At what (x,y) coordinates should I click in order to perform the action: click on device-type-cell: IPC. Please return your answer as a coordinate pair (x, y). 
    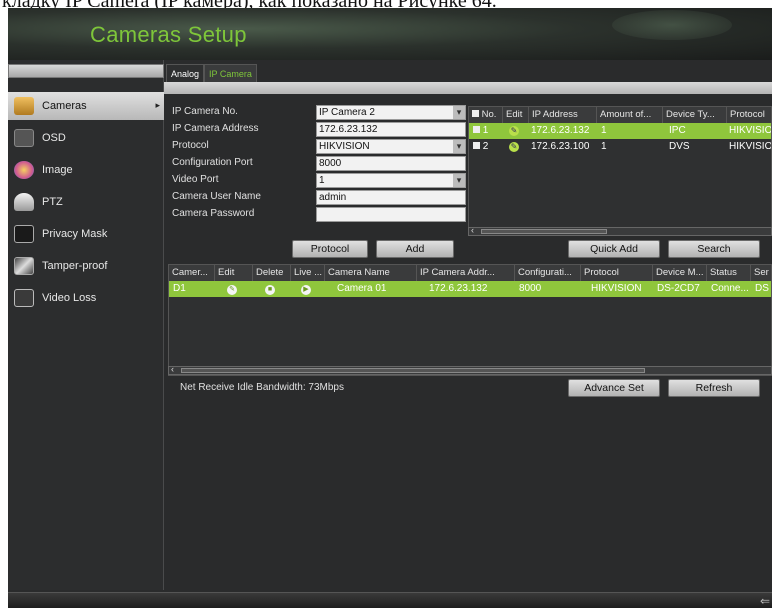
    Looking at the image, I should click on (677, 130).